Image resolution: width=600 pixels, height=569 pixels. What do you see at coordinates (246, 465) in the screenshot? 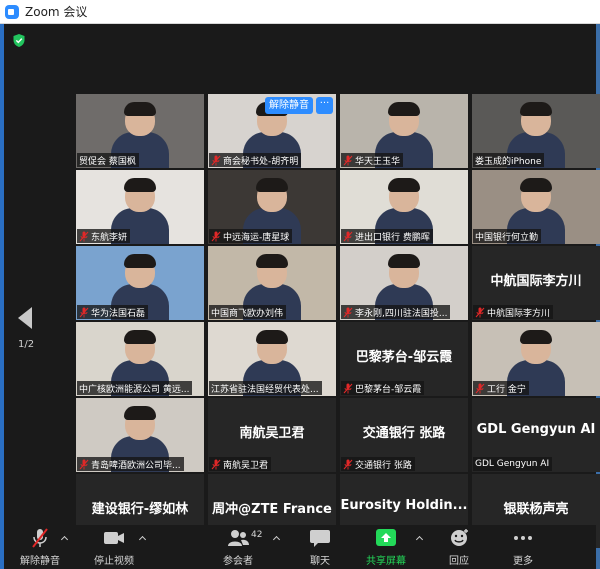
I see `participant-name: 南航吴卫君` at bounding box center [246, 465].